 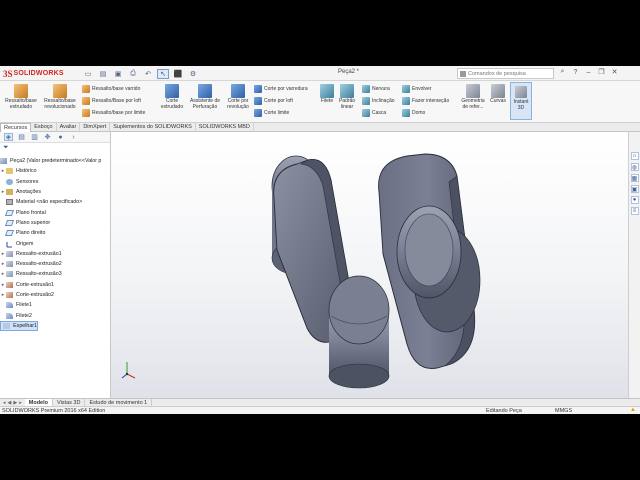 What do you see at coordinates (55, 192) in the screenshot?
I see `tree-item: ▸ Anotações` at bounding box center [55, 192].